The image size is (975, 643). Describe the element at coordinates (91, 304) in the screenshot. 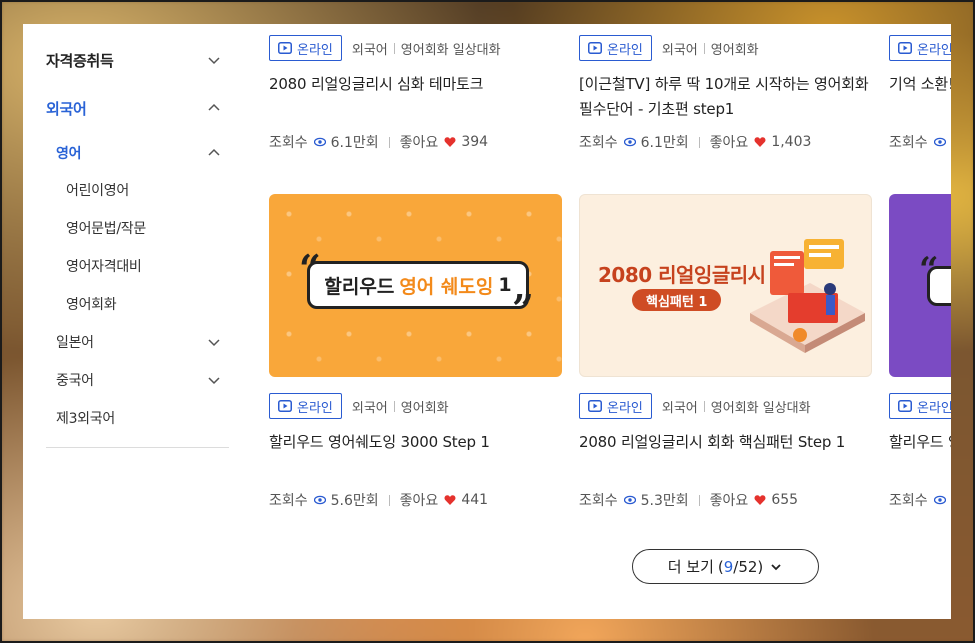

I see `sidebar-item-conversation: 영어회화` at that location.